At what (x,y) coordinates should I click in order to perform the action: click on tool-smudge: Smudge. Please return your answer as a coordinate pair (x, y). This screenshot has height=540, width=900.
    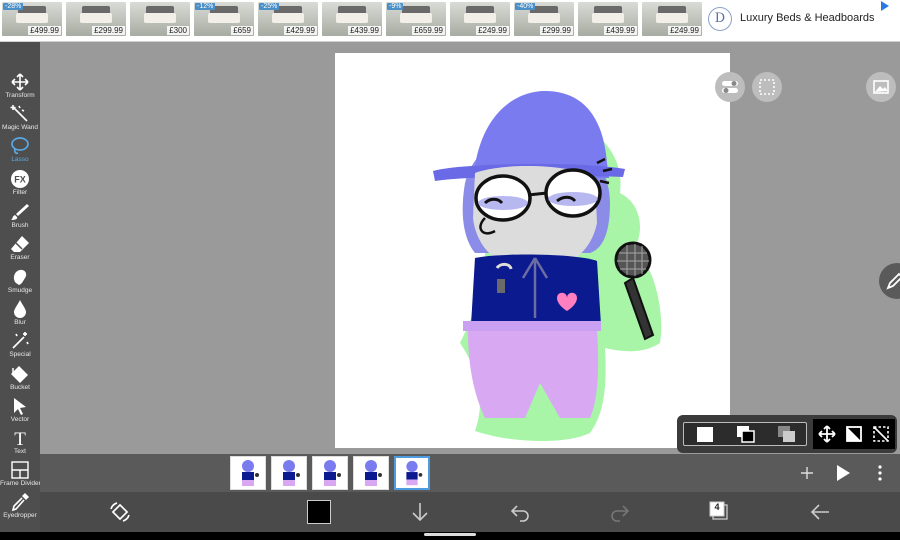
    Looking at the image, I should click on (20, 283).